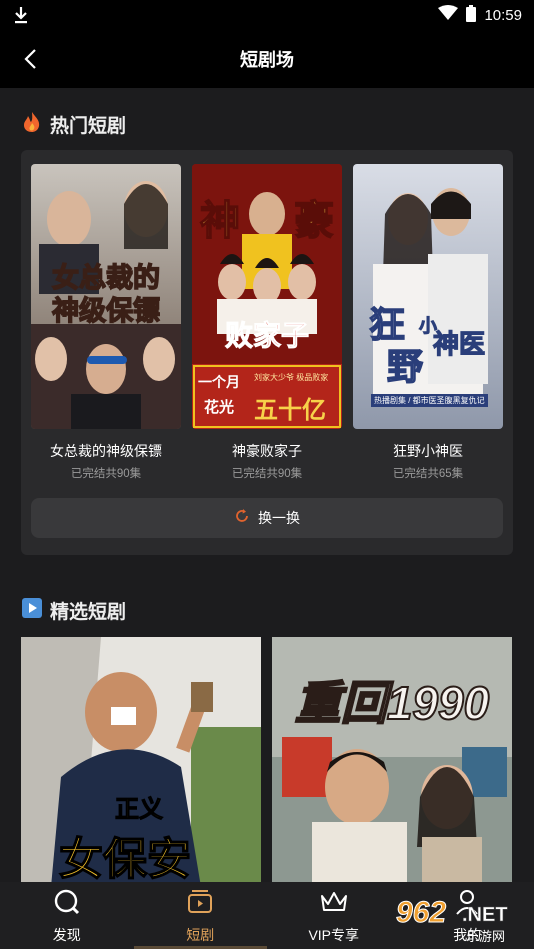 Image resolution: width=534 pixels, height=949 pixels. I want to click on watermark-net: .NET, so click(485, 915).